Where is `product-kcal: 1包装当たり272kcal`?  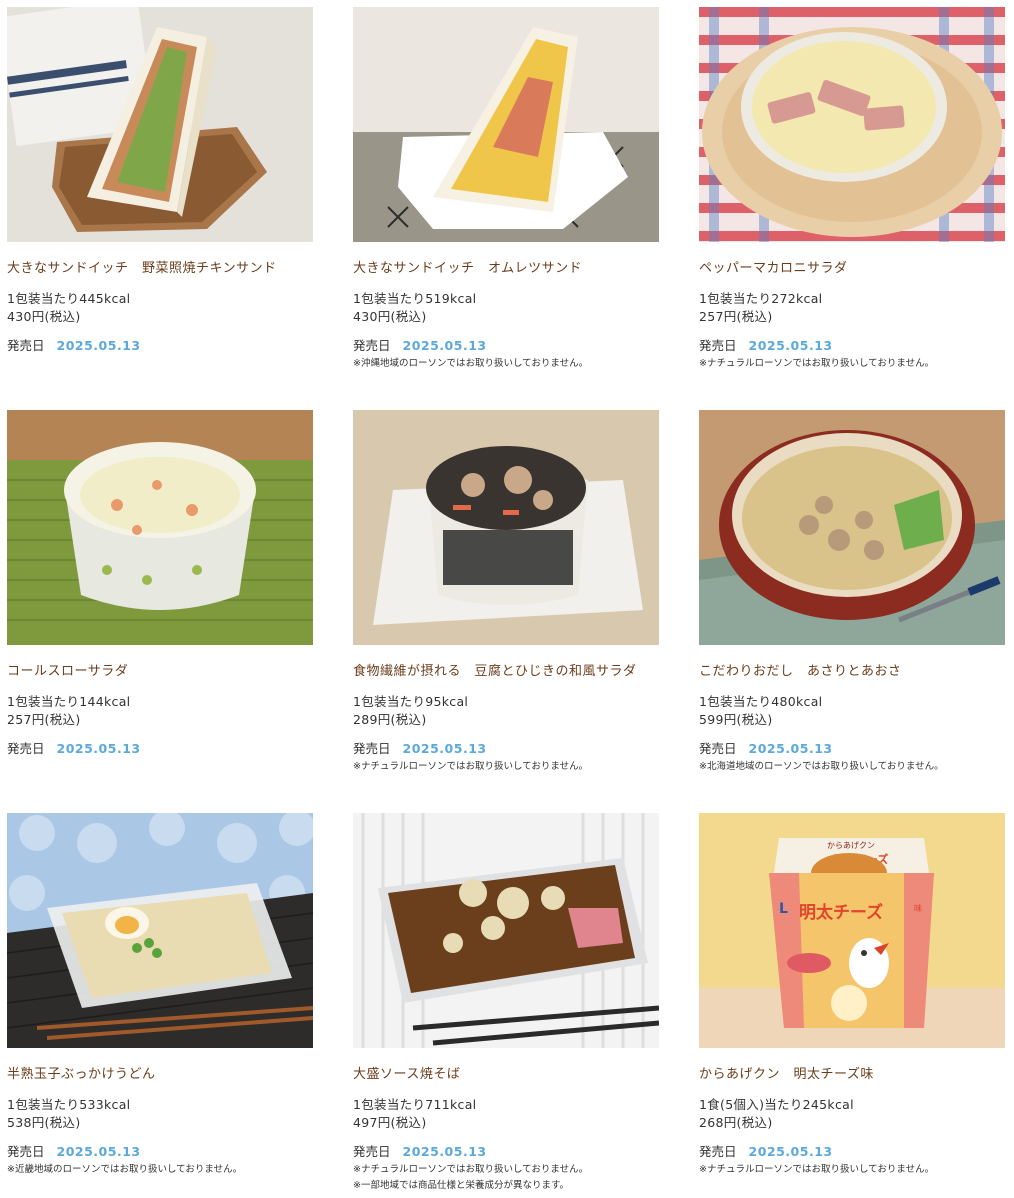
product-kcal: 1包装当たり272kcal is located at coordinates (761, 298).